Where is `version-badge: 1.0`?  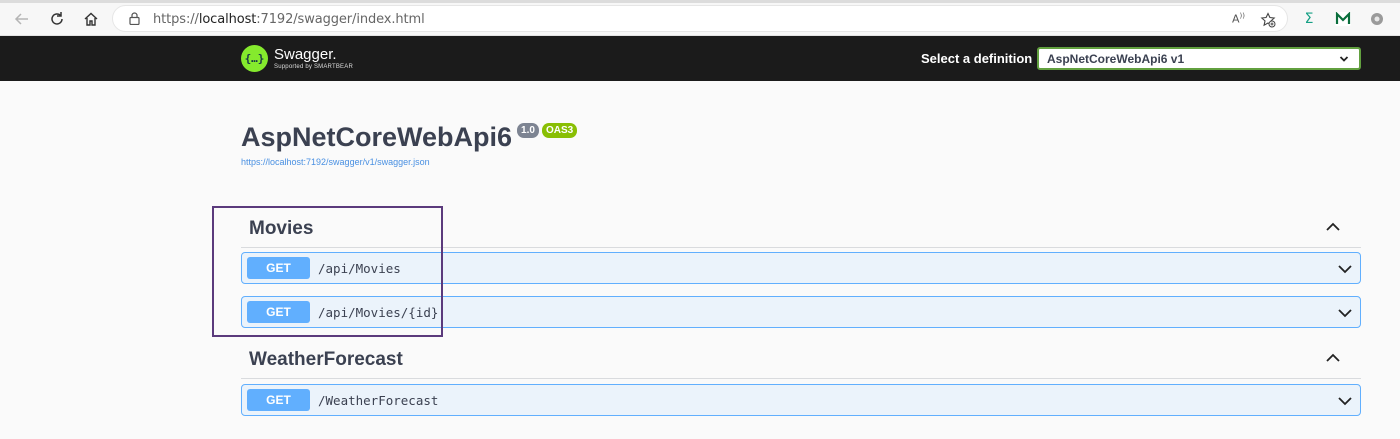 version-badge: 1.0 is located at coordinates (528, 130).